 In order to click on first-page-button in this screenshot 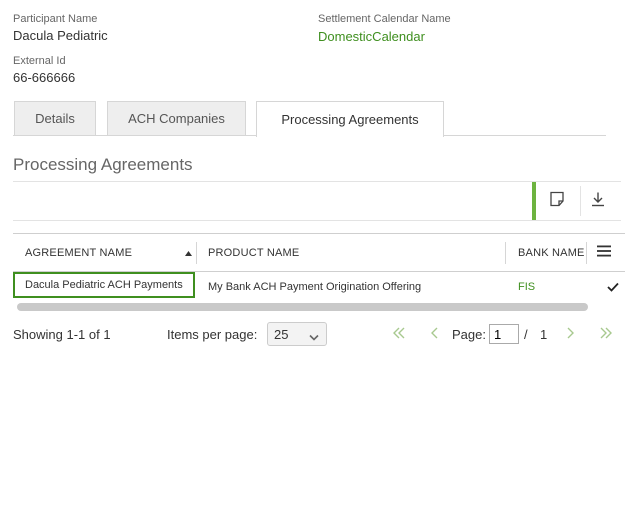, I will do `click(399, 334)`.